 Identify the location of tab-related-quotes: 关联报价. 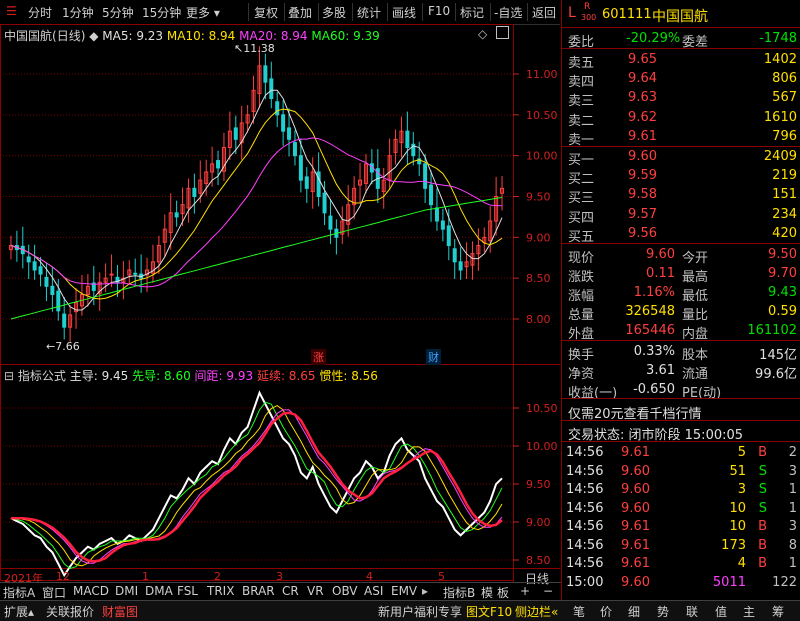
(70, 611).